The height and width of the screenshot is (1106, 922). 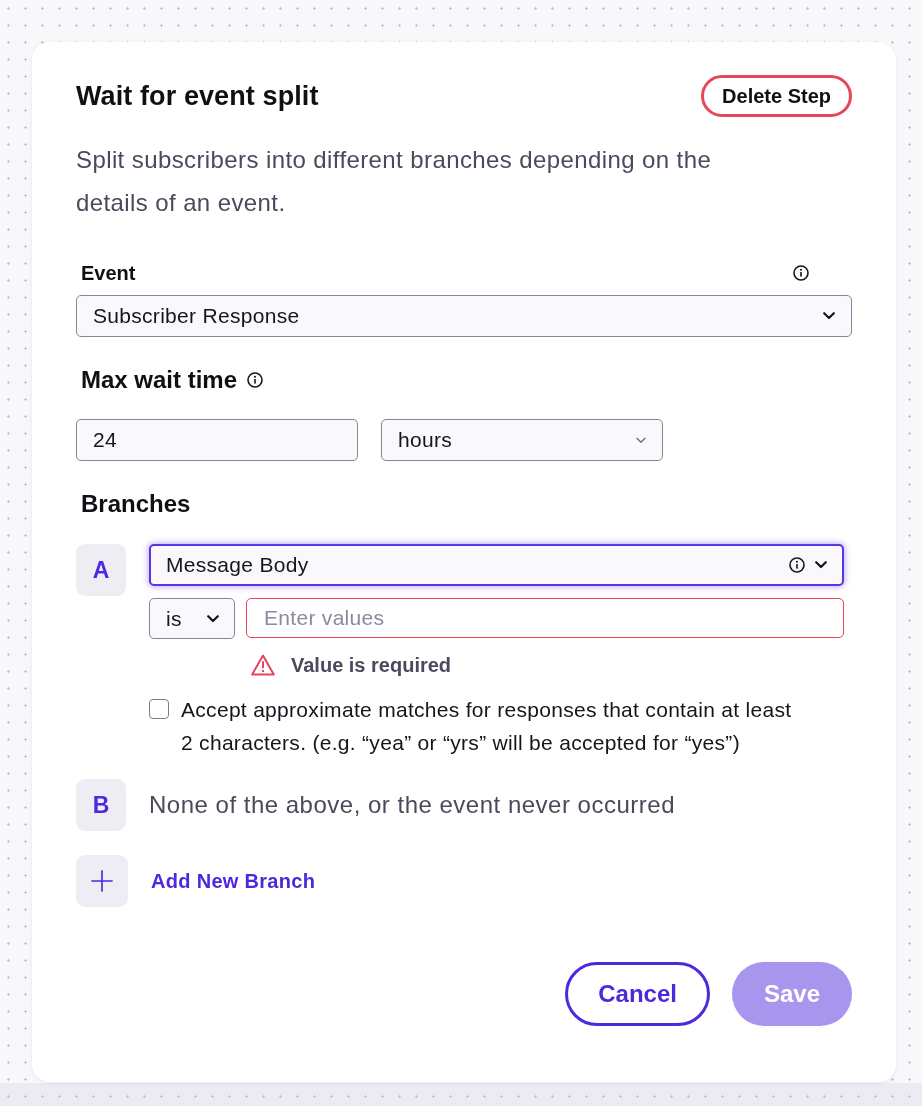 I want to click on plus-icon, so click(x=102, y=881).